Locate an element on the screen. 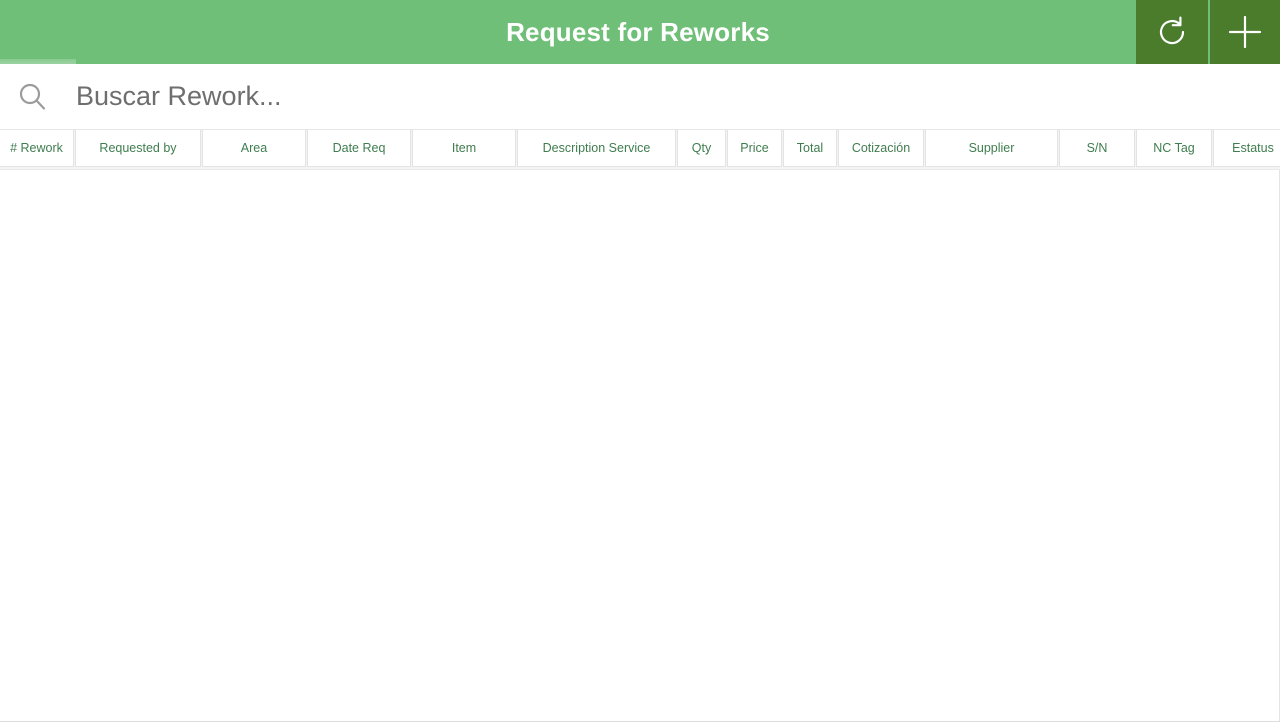  search-bar is located at coordinates (640, 97).